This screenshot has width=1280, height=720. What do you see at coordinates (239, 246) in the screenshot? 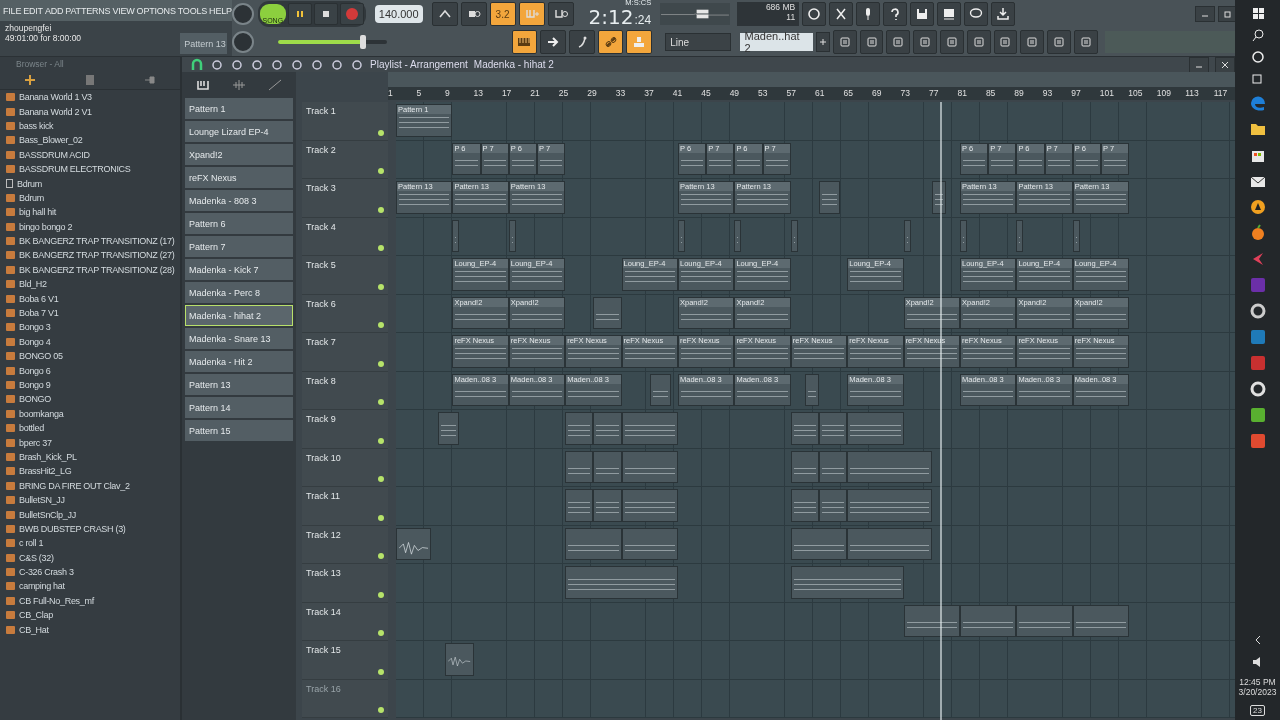
I see `pattern-item: Pattern 7` at bounding box center [239, 246].